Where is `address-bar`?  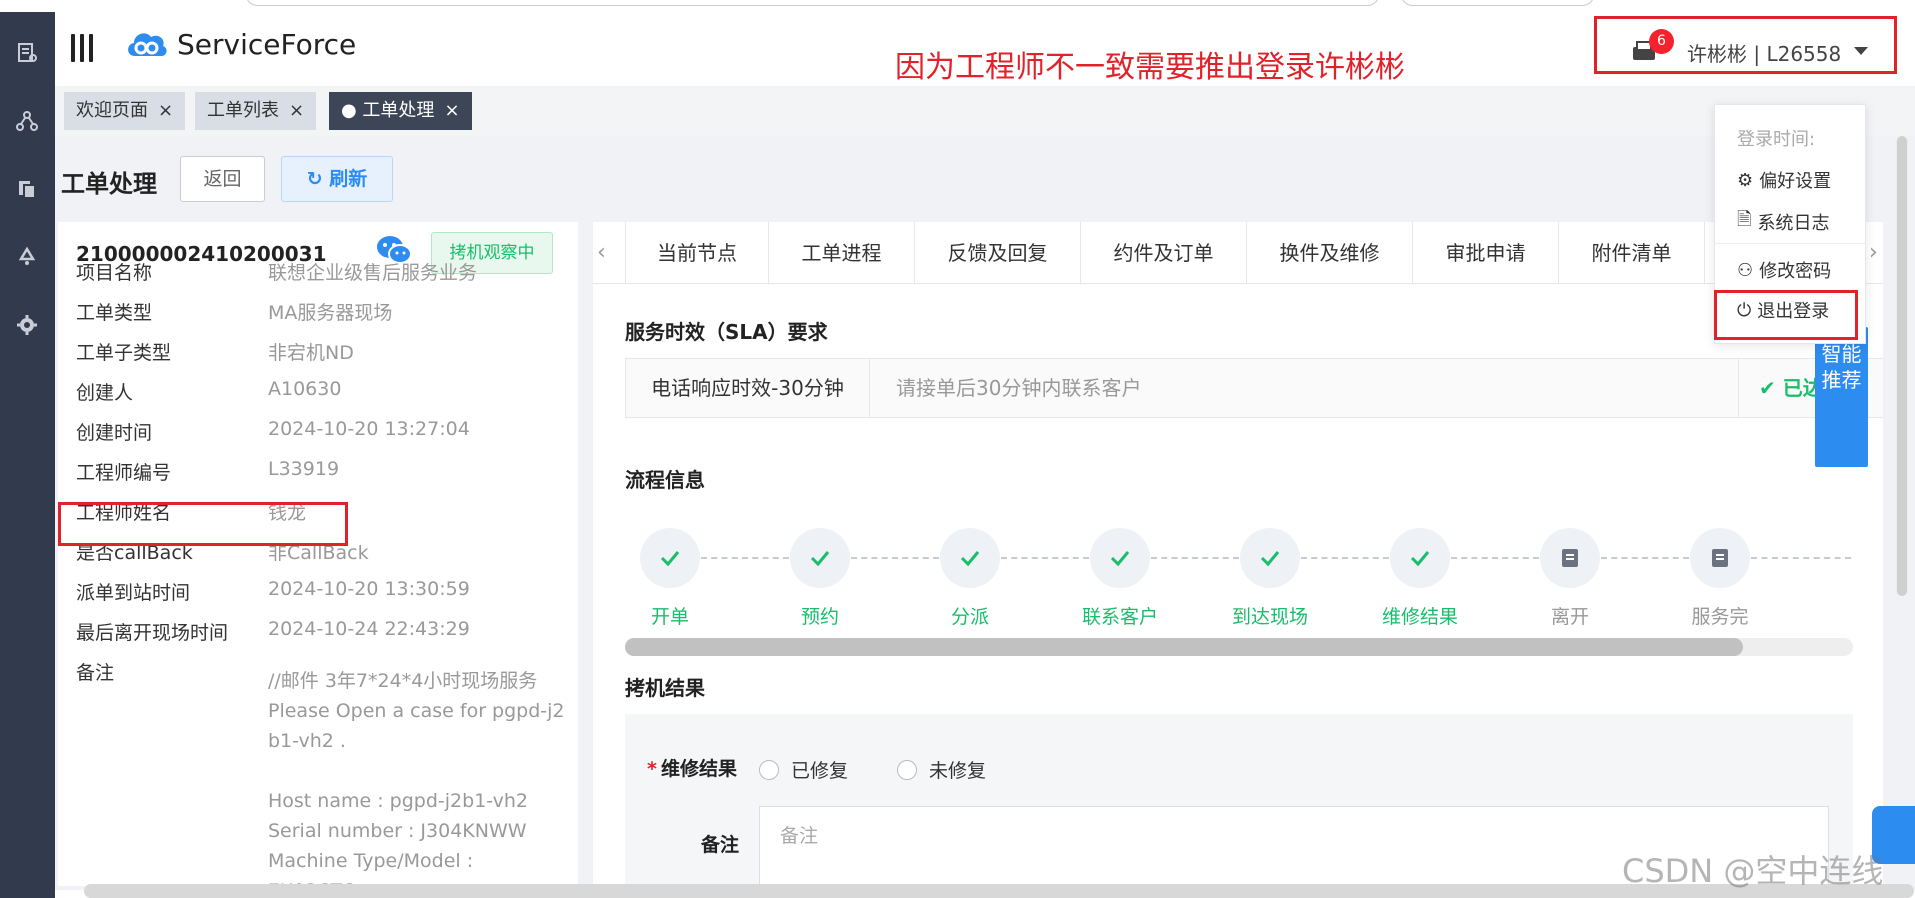
address-bar is located at coordinates (812, 3).